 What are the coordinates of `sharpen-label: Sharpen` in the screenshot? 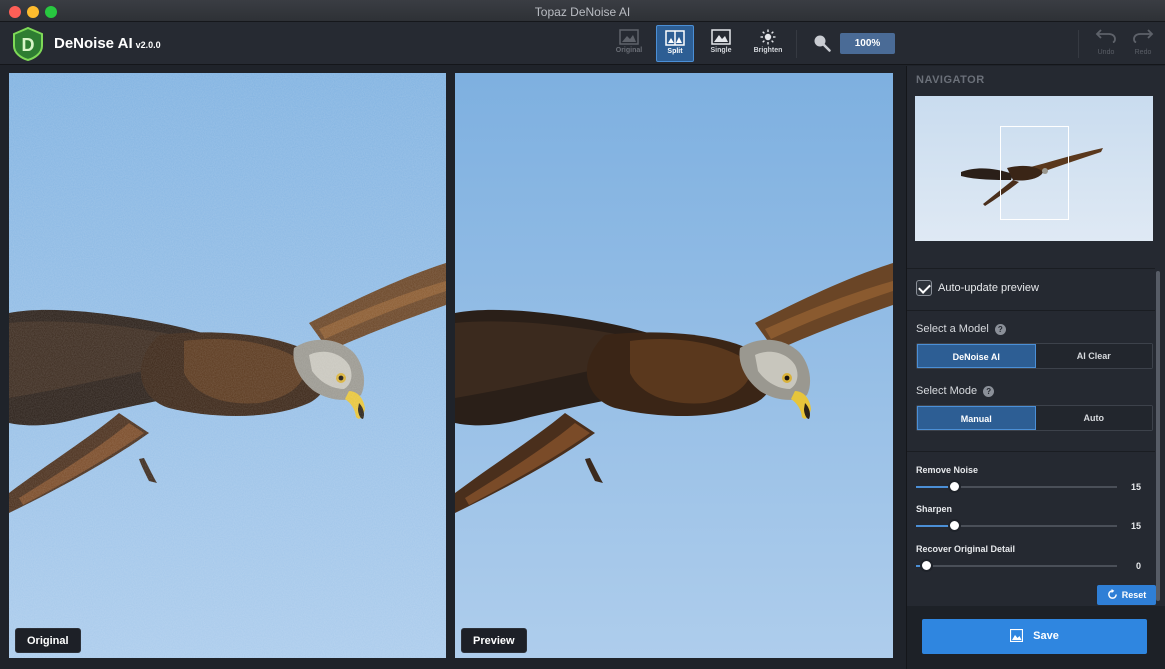 It's located at (934, 509).